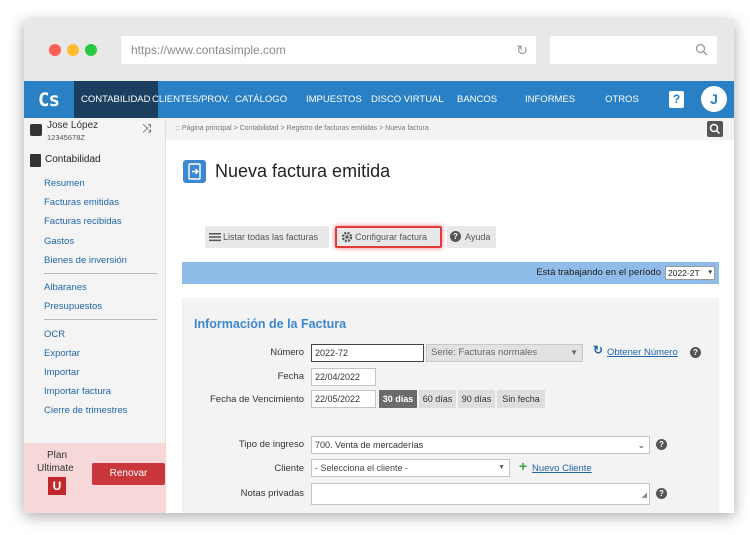 The height and width of the screenshot is (535, 750). What do you see at coordinates (289, 468) in the screenshot?
I see `cliente-label: Cliente` at bounding box center [289, 468].